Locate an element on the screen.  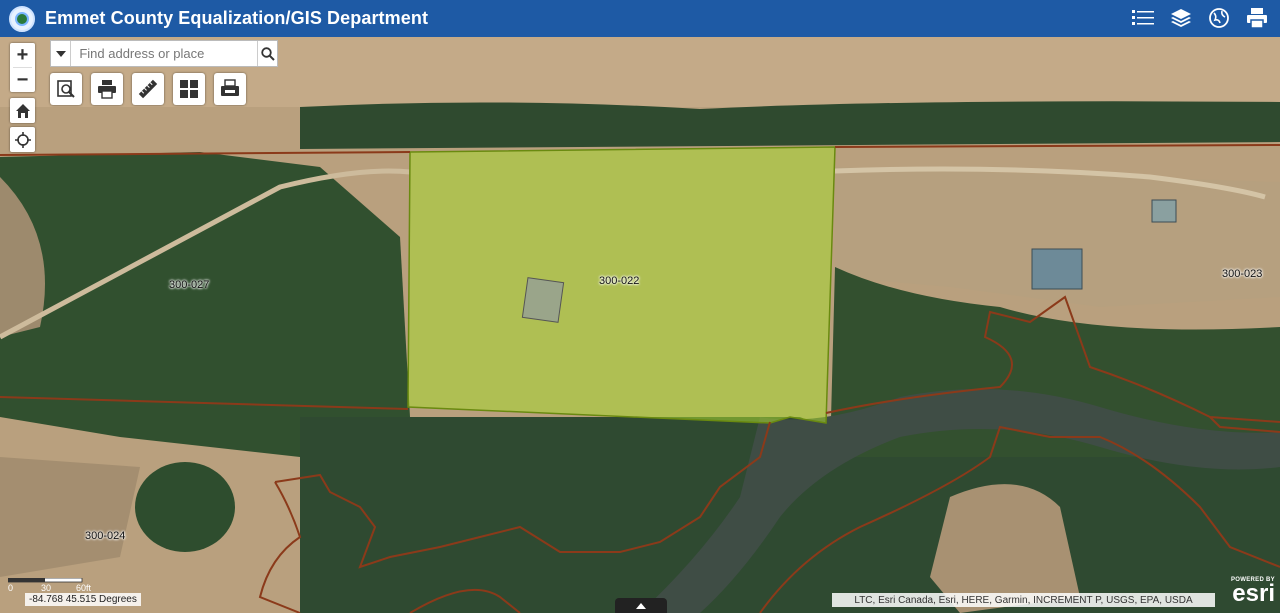
identify-button is located at coordinates (66, 89).